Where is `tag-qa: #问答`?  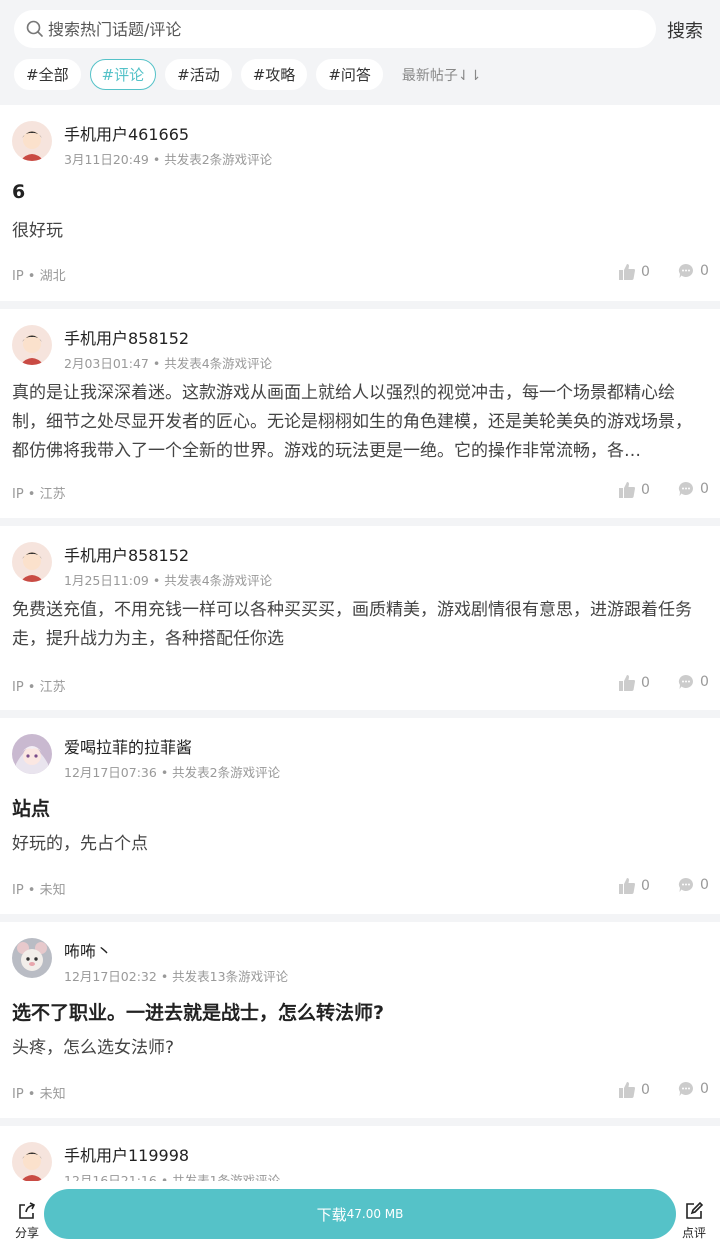 tag-qa: #问答 is located at coordinates (349, 74).